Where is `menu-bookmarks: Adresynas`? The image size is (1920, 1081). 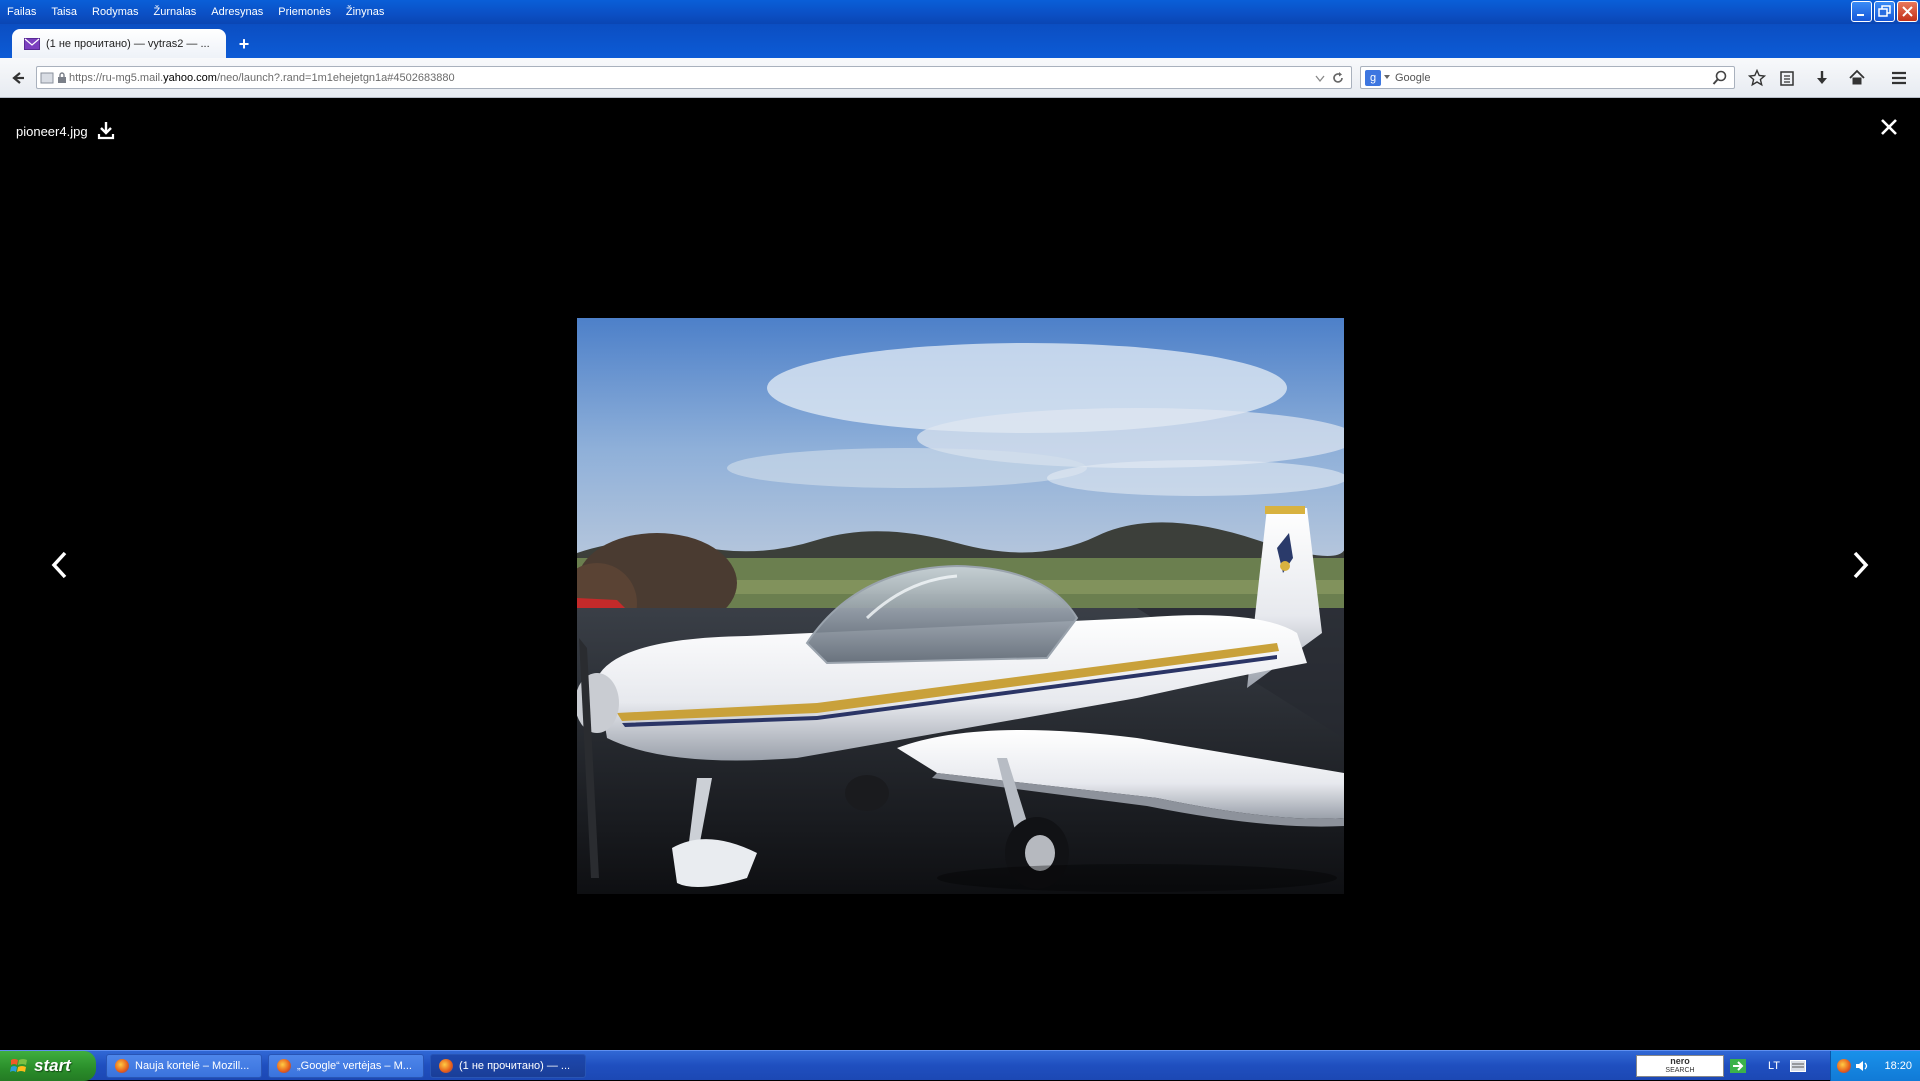
menu-bookmarks: Adresynas is located at coordinates (237, 12).